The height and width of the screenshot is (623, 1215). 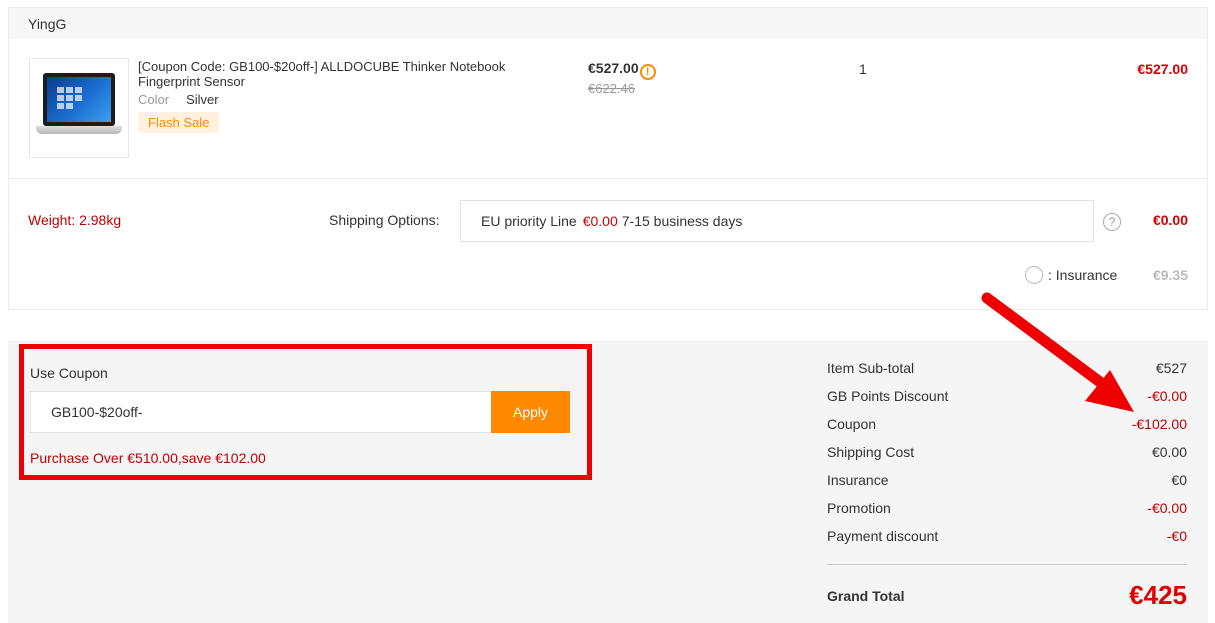 I want to click on question-icon: ?, so click(x=1112, y=222).